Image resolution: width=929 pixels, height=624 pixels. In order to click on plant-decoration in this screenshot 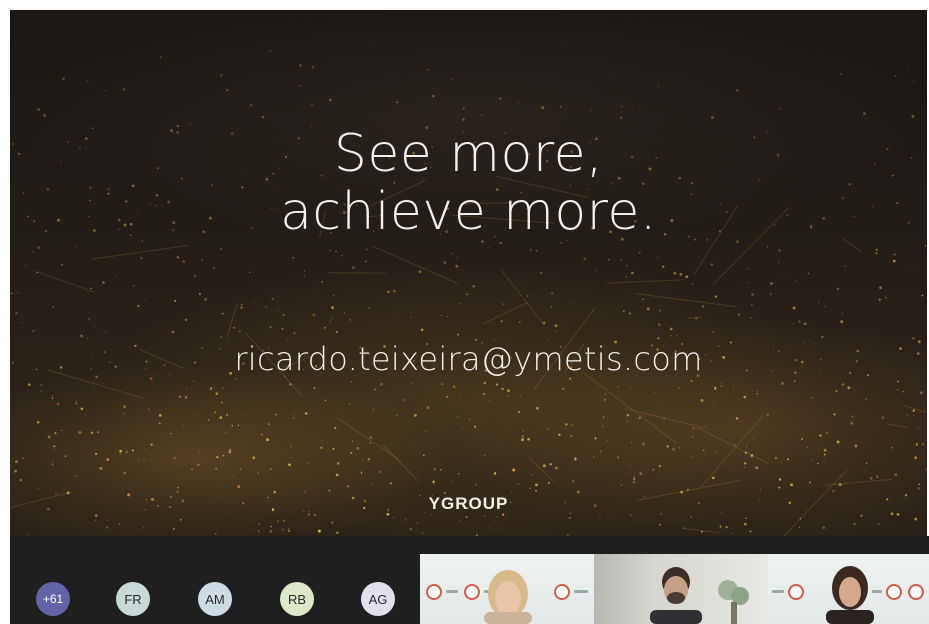, I will do `click(733, 602)`.